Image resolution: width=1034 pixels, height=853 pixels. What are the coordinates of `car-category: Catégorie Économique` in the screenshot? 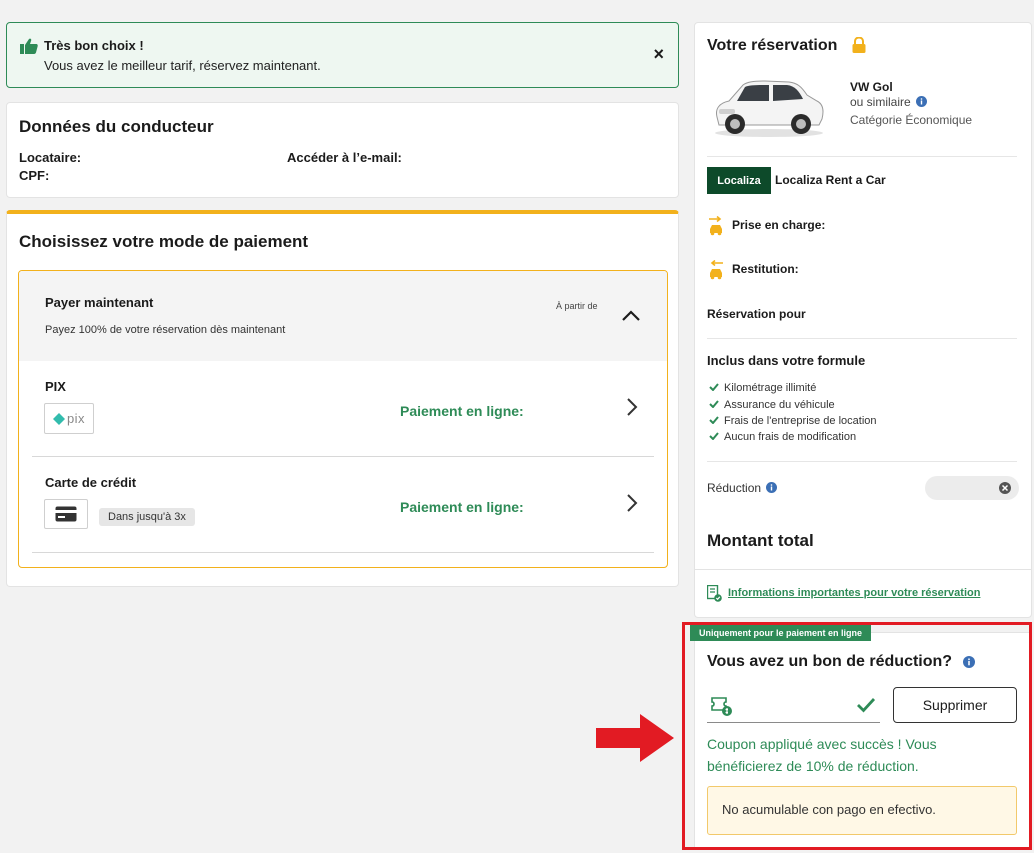 It's located at (911, 120).